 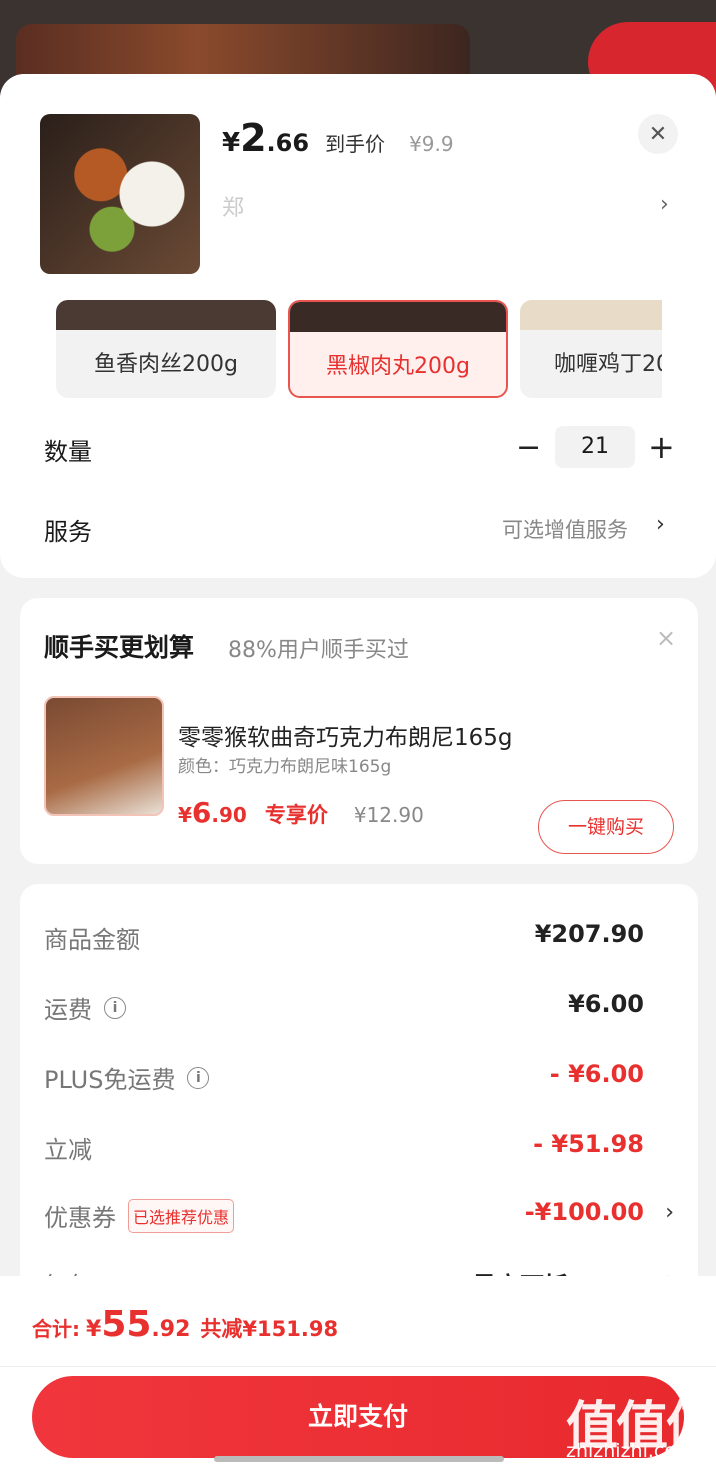 What do you see at coordinates (431, 144) in the screenshot?
I see `original-price: ¥9.9` at bounding box center [431, 144].